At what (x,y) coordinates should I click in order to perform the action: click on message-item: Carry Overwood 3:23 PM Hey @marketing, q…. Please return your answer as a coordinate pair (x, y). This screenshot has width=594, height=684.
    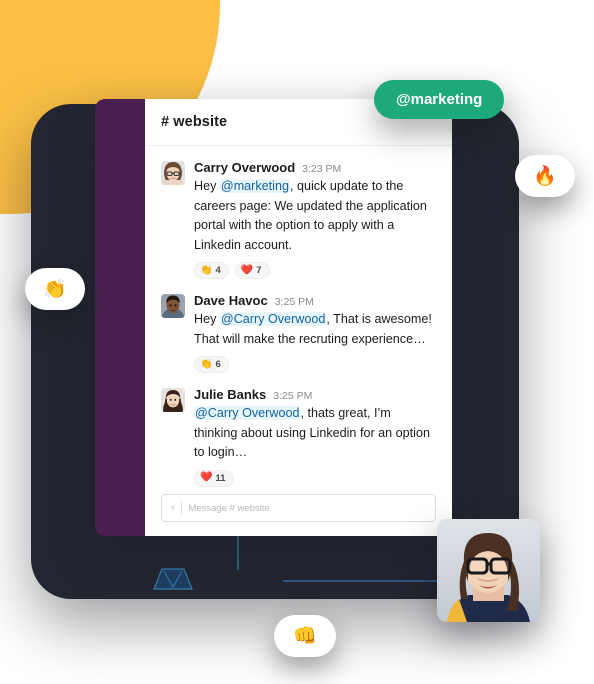
    Looking at the image, I should click on (298, 219).